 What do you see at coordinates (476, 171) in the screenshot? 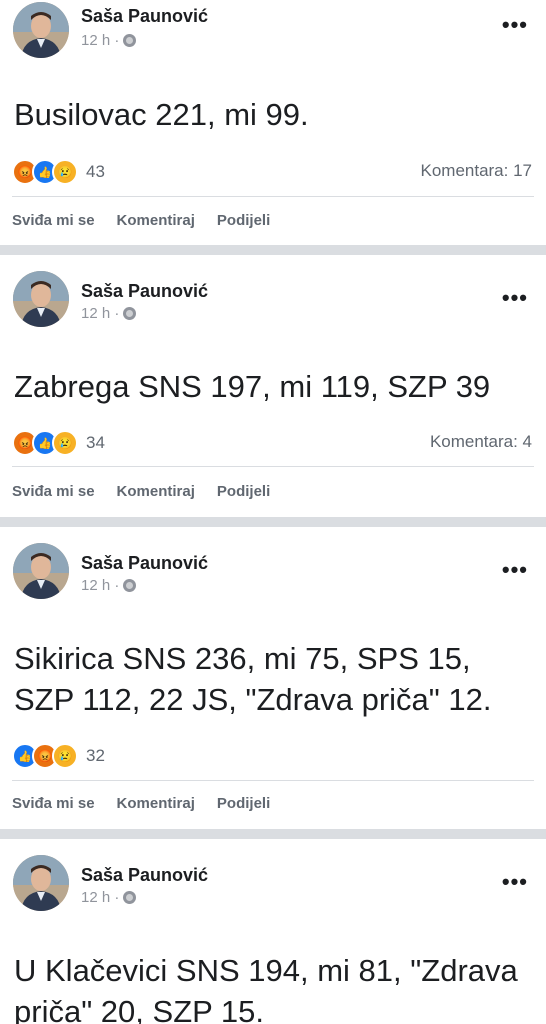
I see `comment-count: Komentara: 17` at bounding box center [476, 171].